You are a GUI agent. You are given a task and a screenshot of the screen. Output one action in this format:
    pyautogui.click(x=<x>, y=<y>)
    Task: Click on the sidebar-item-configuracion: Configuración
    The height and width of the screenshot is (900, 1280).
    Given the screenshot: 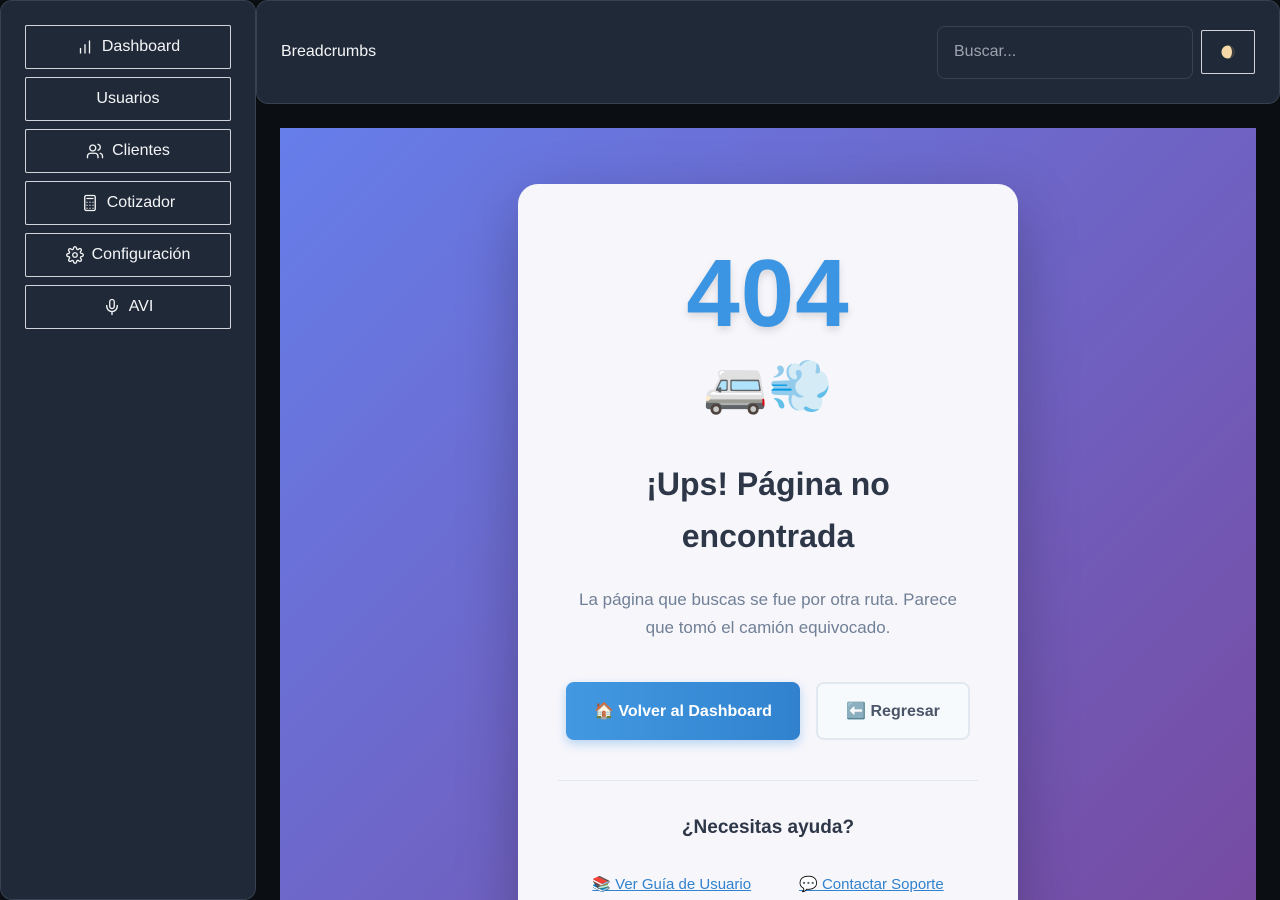 What is the action you would take?
    pyautogui.click(x=128, y=255)
    